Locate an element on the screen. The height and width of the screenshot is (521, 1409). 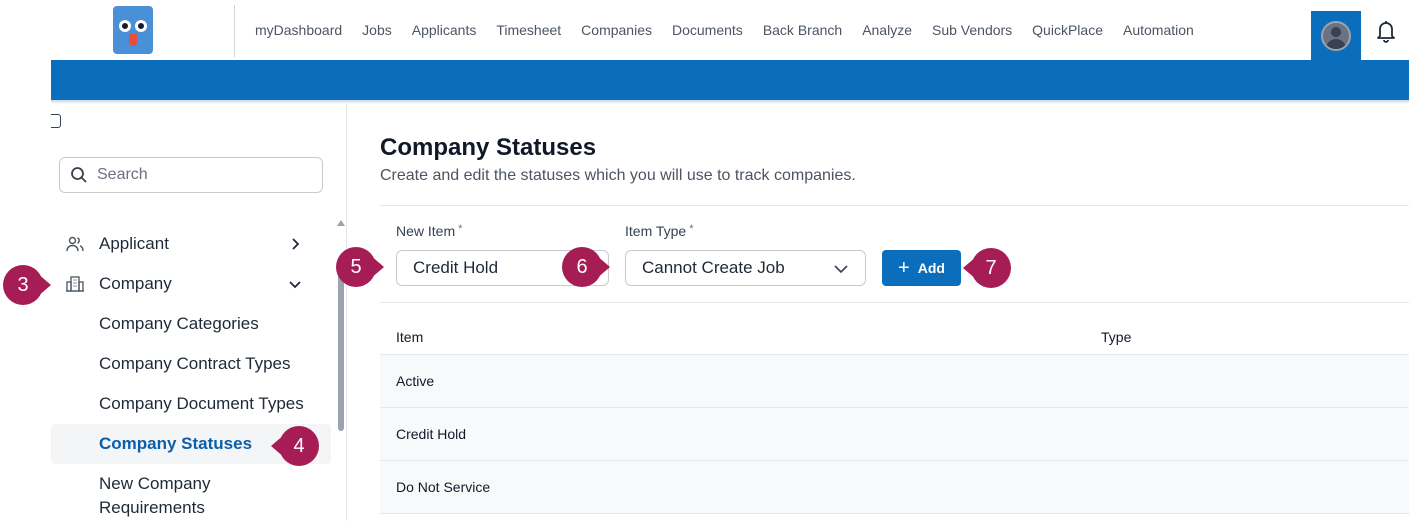
sidebar-item-label: Applicant is located at coordinates (134, 243).